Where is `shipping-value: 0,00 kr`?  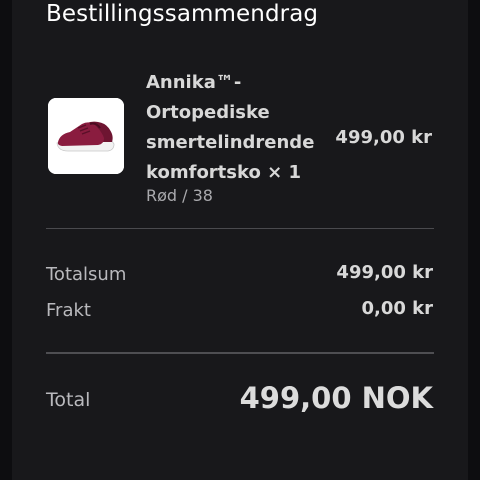 shipping-value: 0,00 kr is located at coordinates (397, 308).